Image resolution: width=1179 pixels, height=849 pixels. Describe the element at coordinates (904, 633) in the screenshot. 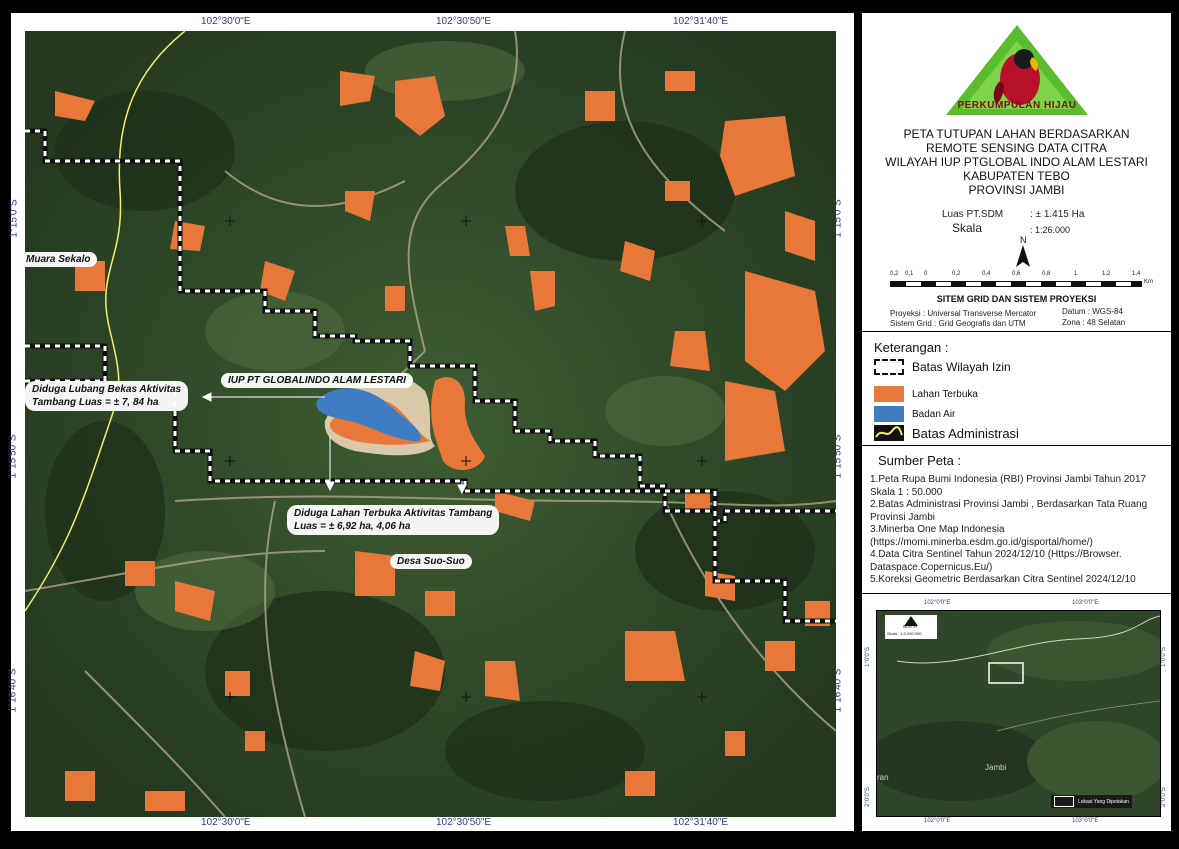

I see `inset-scale: Skala : 1:3.000.000` at that location.